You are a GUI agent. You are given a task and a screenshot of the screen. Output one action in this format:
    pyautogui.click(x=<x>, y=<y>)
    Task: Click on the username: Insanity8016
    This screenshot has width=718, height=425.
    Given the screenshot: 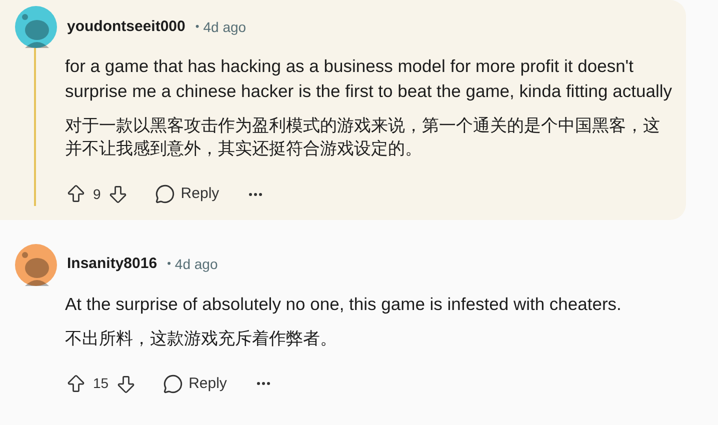 What is the action you would take?
    pyautogui.click(x=112, y=264)
    